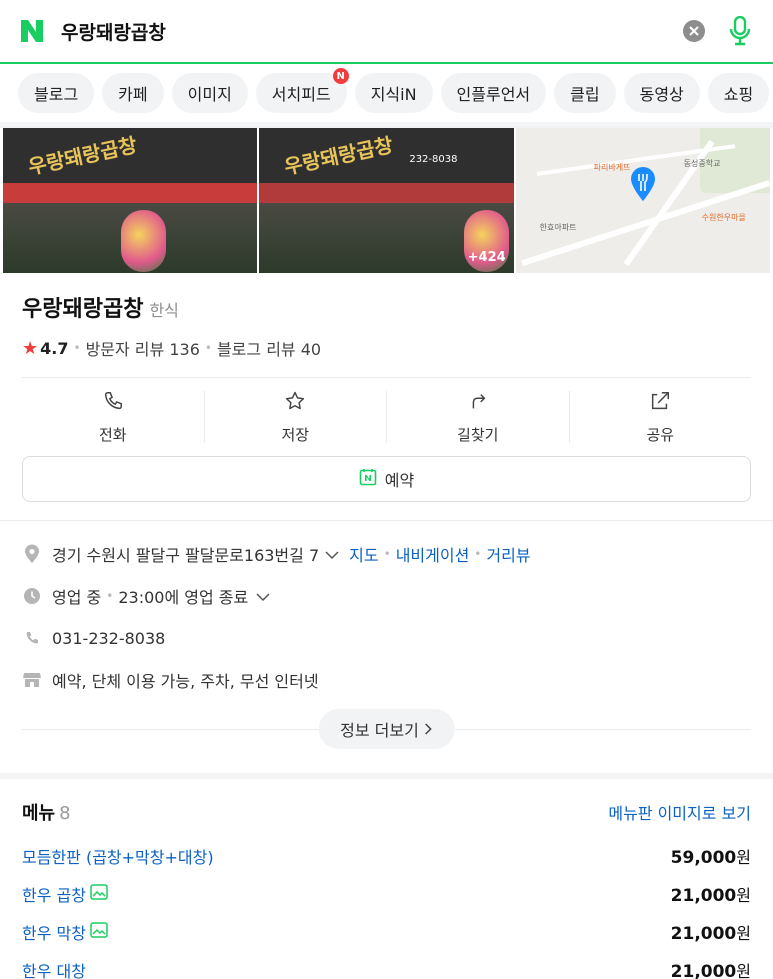  I want to click on menu-item-name: 한우 막창, so click(65, 932).